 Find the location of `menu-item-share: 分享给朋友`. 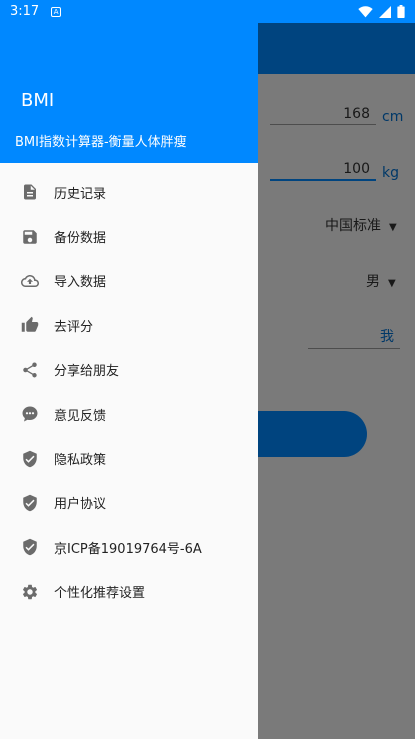

menu-item-share: 分享给朋友 is located at coordinates (129, 370).